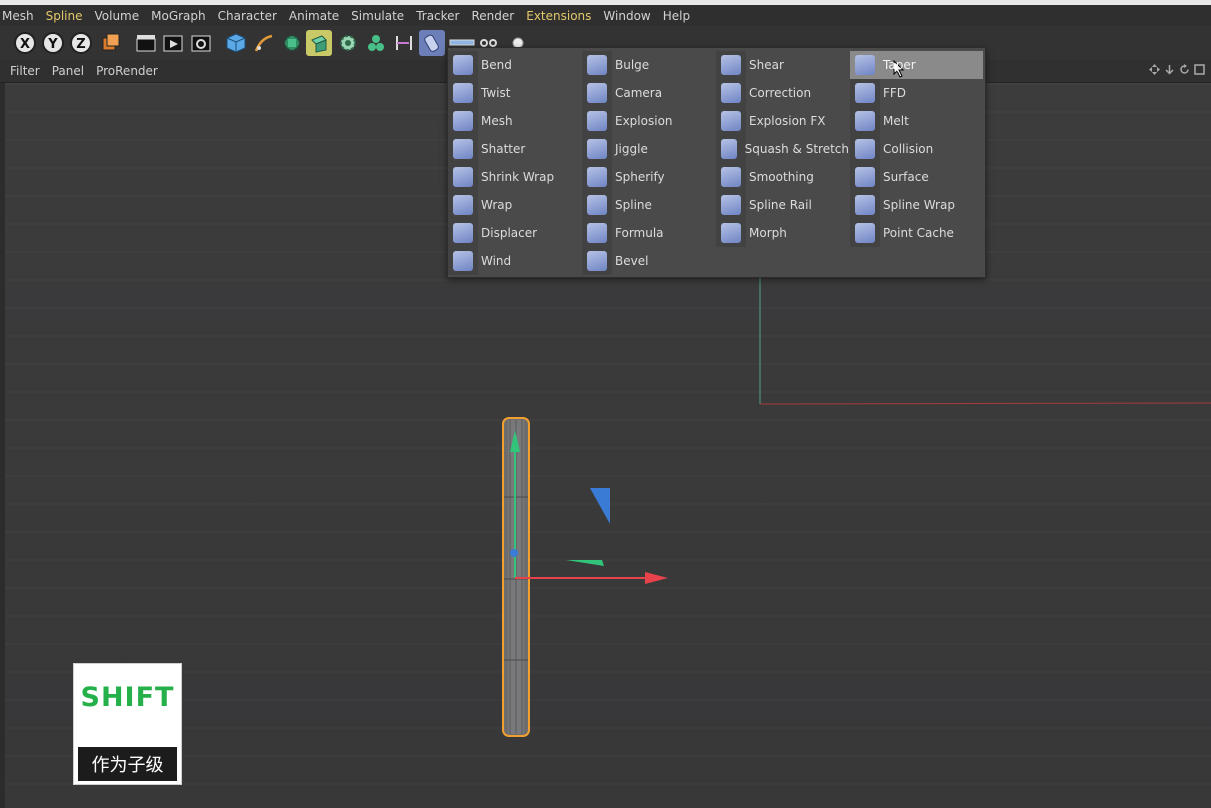 Image resolution: width=1211 pixels, height=808 pixels. I want to click on deformer-item-label: Explosion FX, so click(787, 121).